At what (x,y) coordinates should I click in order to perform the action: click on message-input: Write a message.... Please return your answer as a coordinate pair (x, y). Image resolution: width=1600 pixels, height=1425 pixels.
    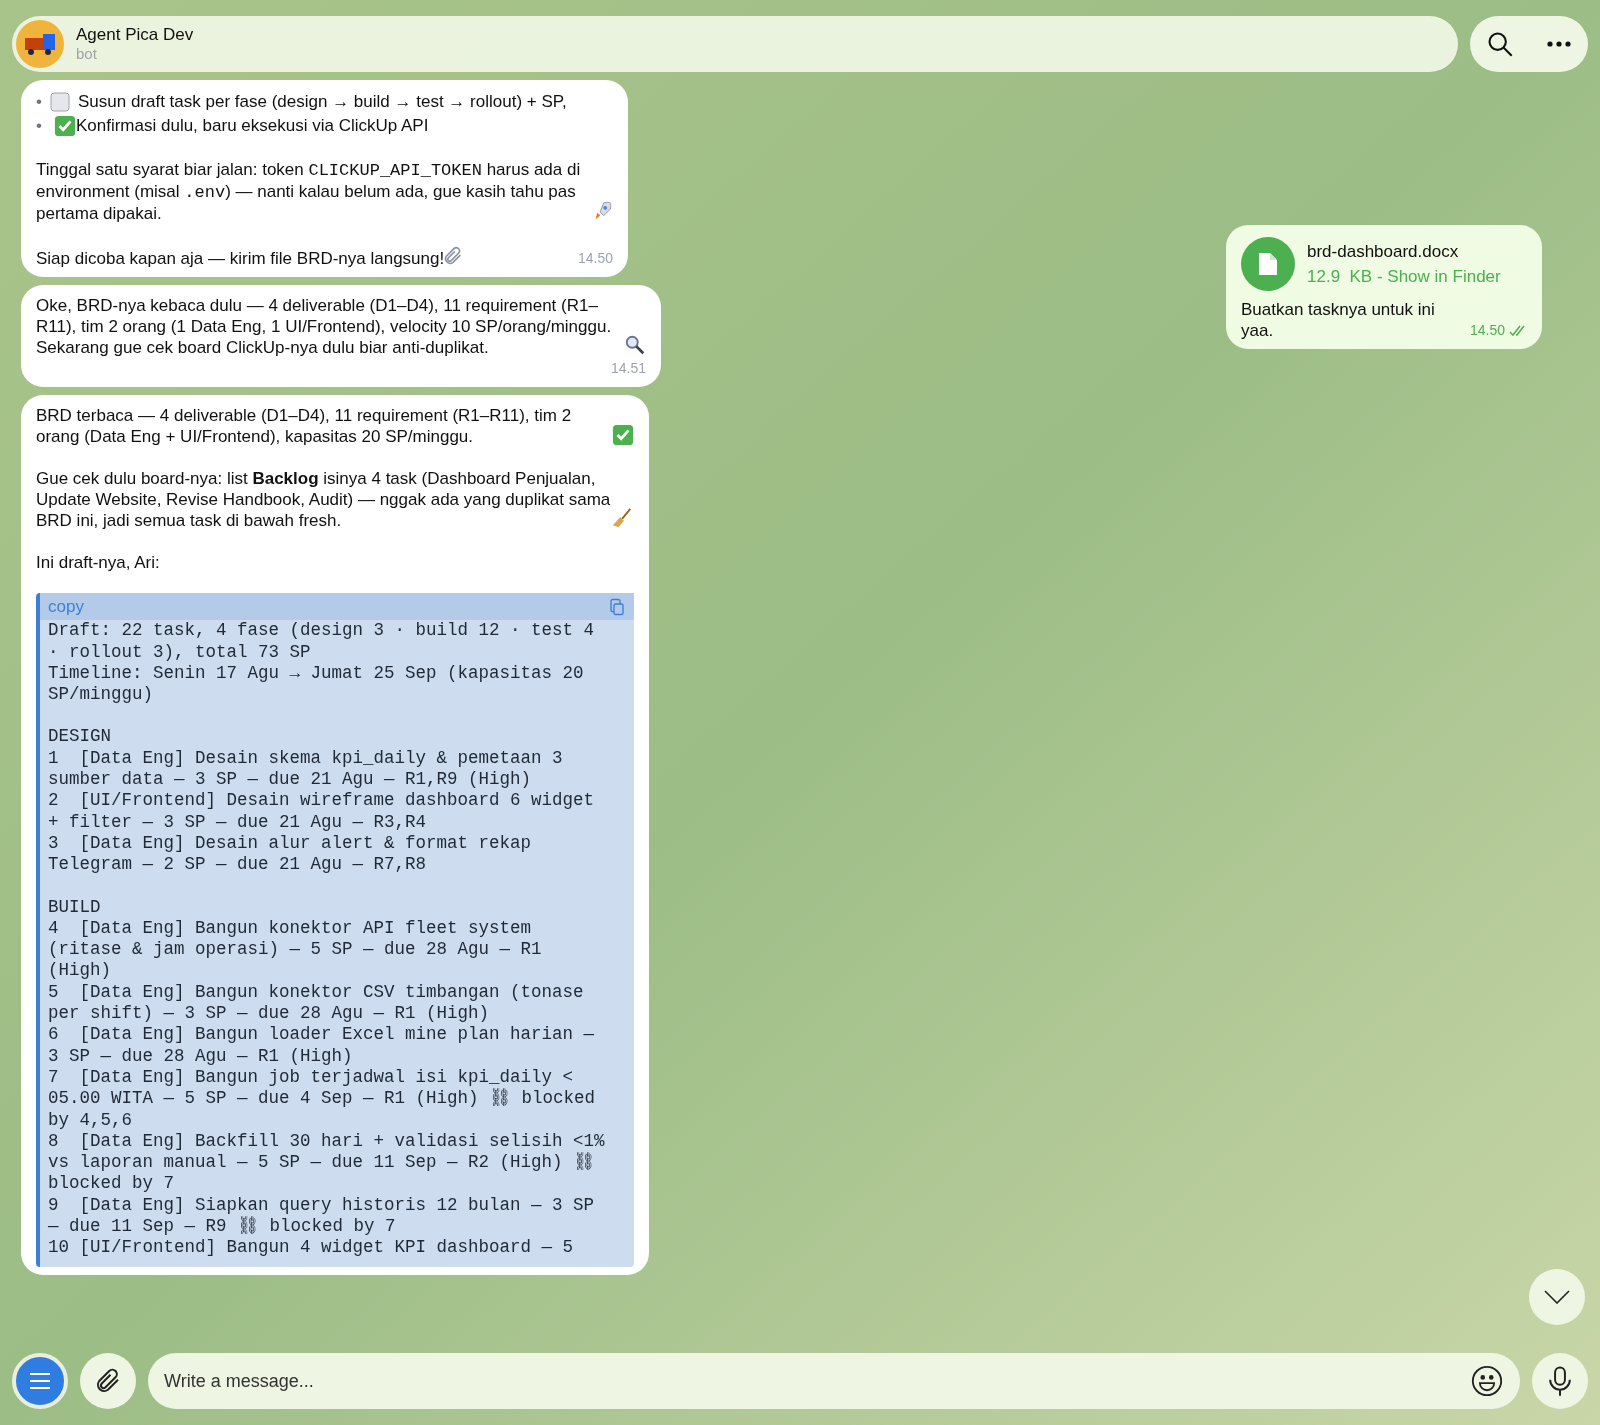
    Looking at the image, I should click on (817, 1381).